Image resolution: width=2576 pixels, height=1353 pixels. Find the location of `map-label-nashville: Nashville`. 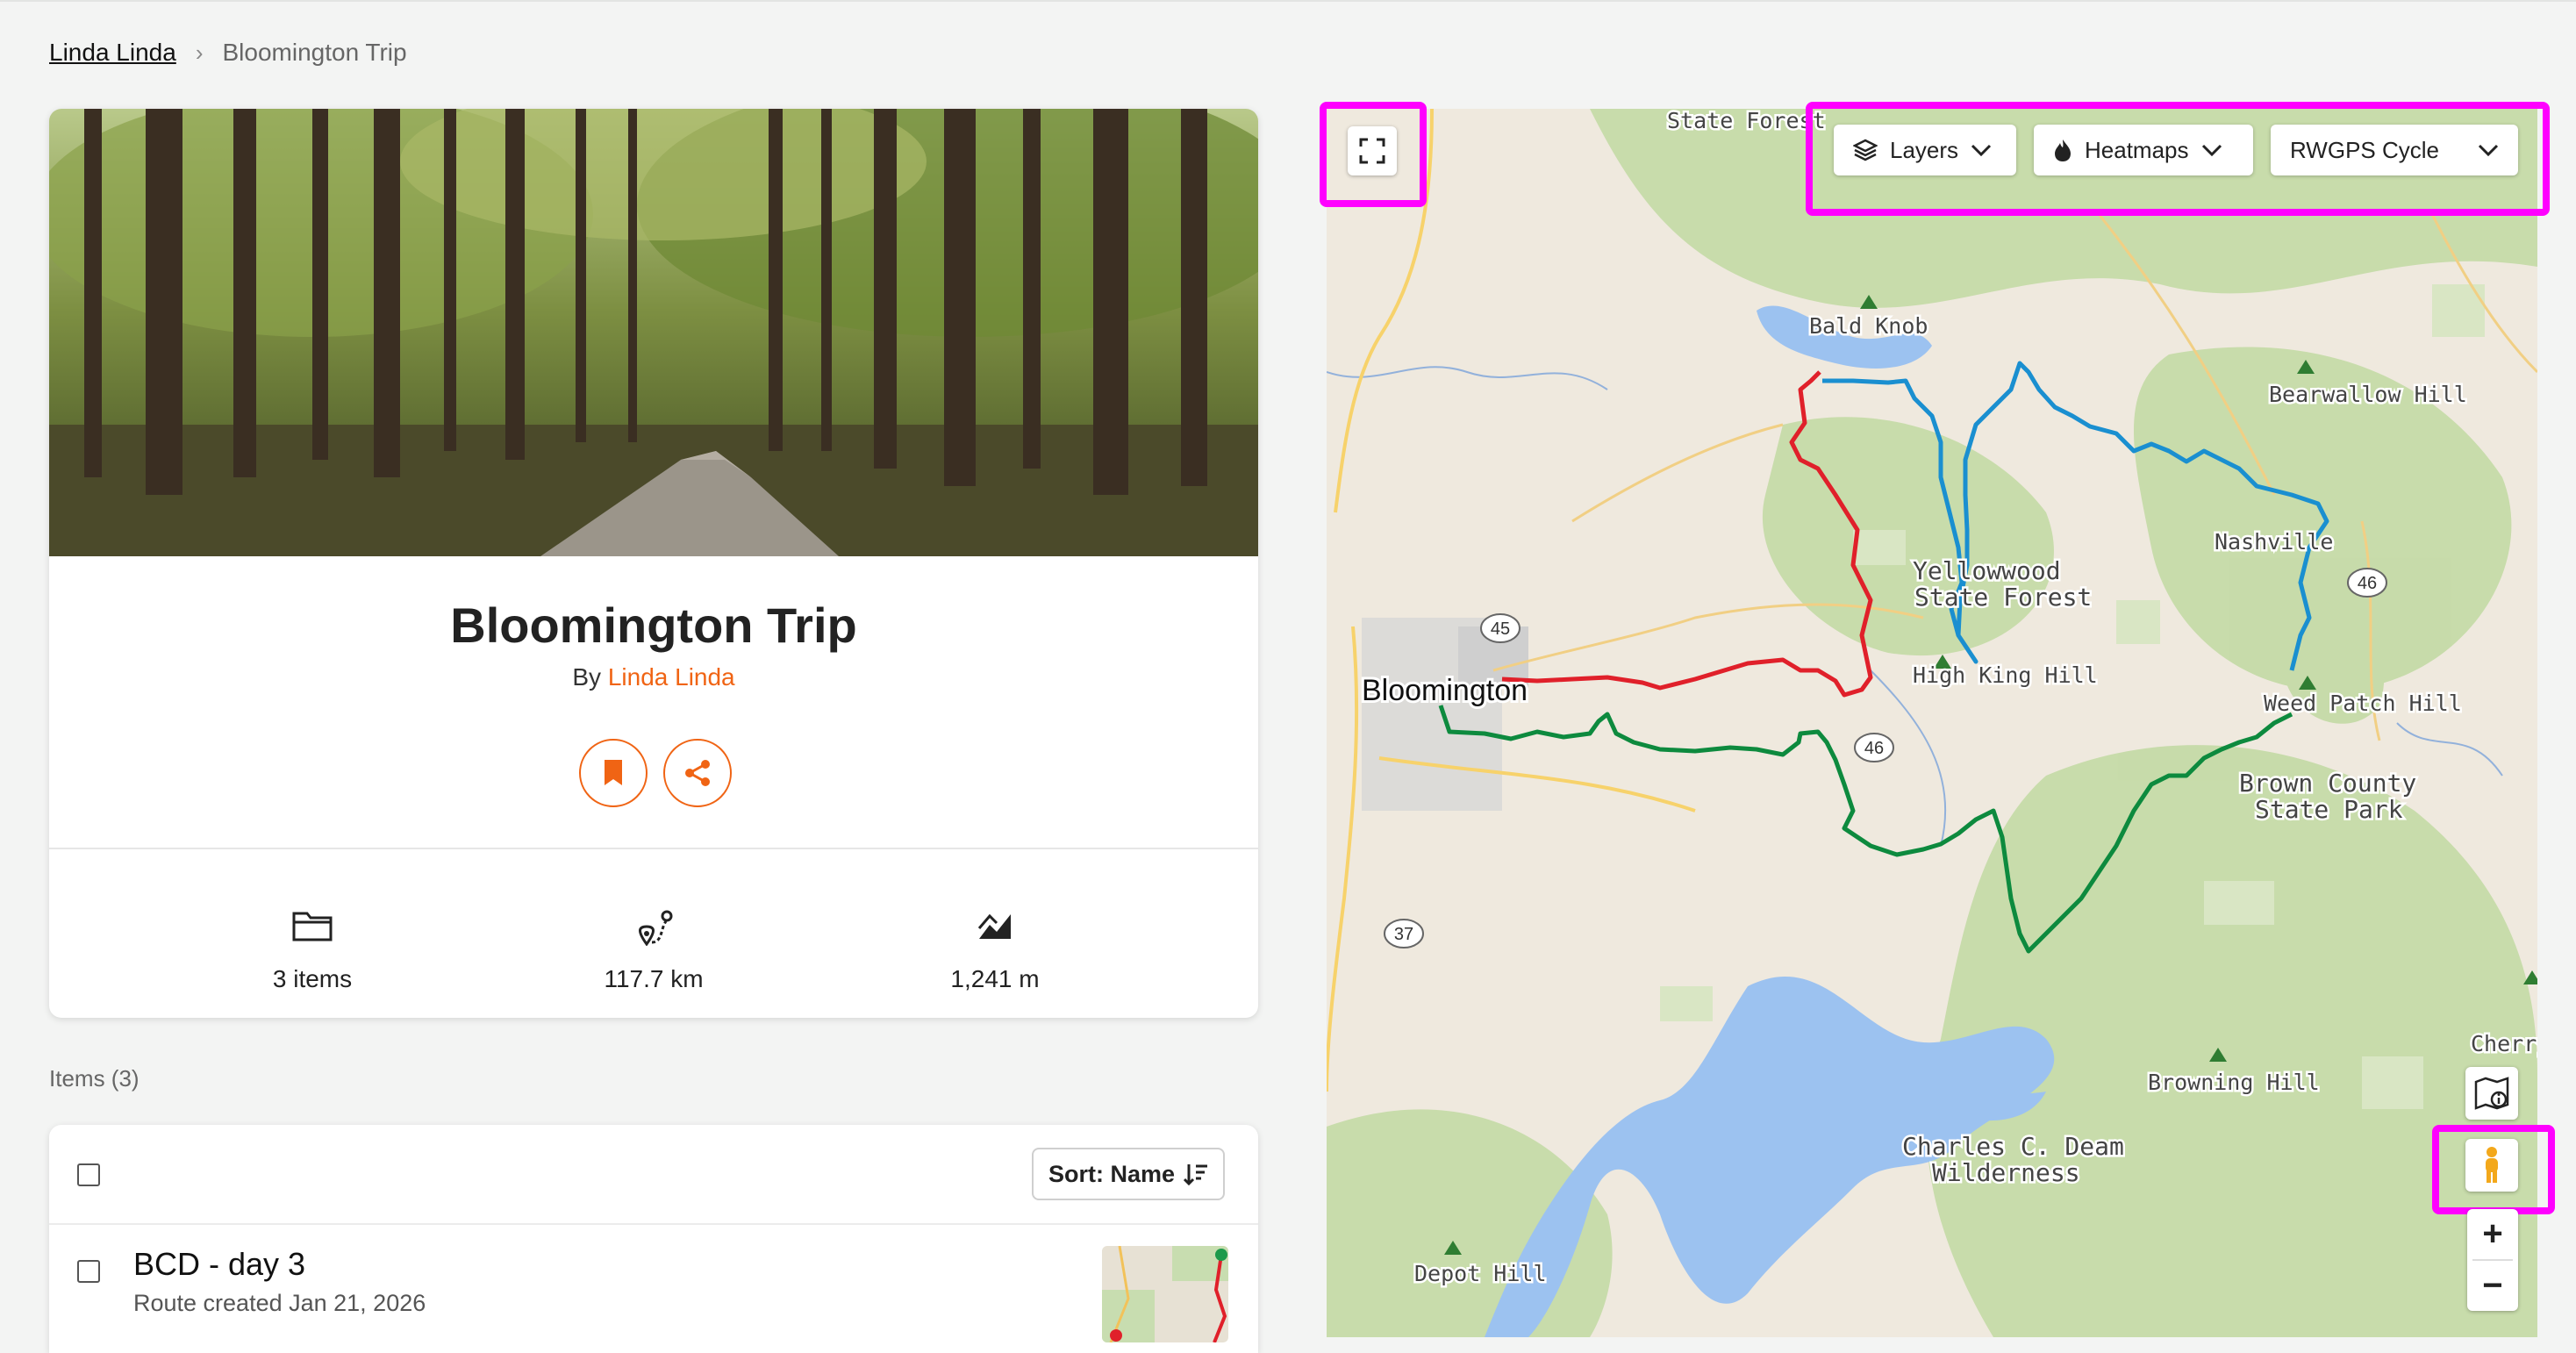

map-label-nashville: Nashville is located at coordinates (2274, 542).